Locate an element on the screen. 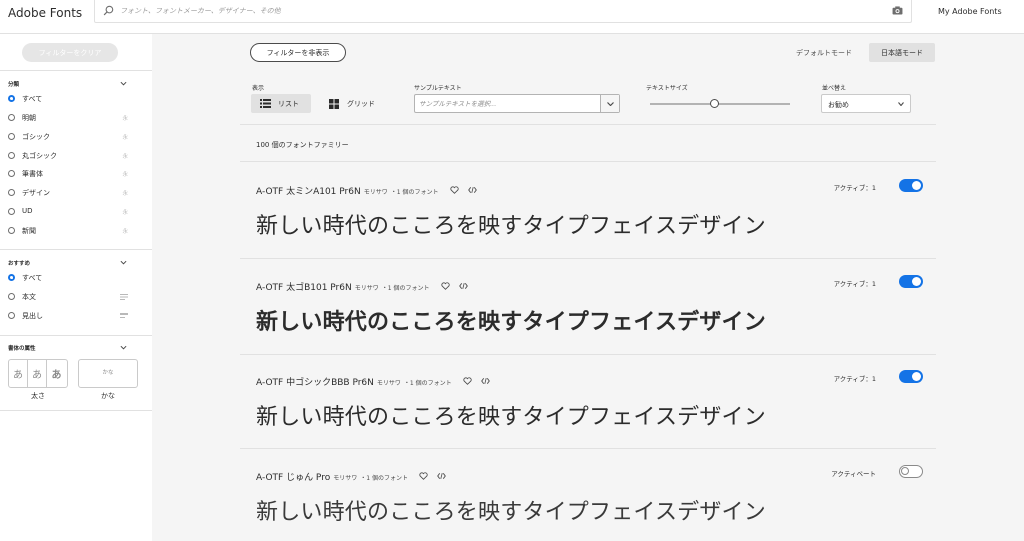 This screenshot has height=541, width=1024. weight-selector: あ あ あ is located at coordinates (38, 373).